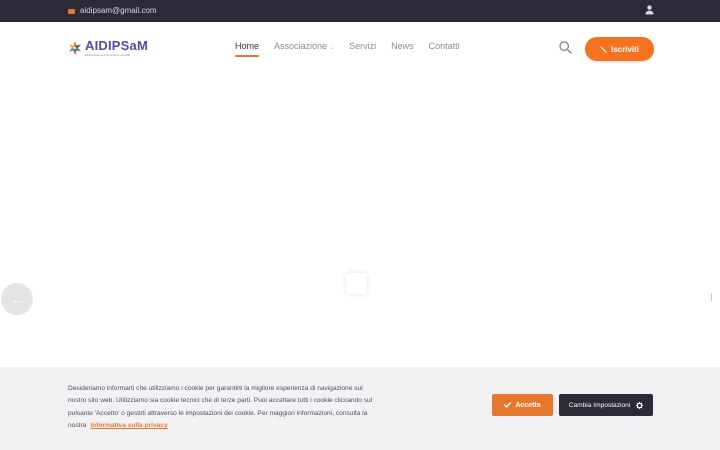 Image resolution: width=720 pixels, height=450 pixels. I want to click on logo-name: AIDIPSaM, so click(117, 45).